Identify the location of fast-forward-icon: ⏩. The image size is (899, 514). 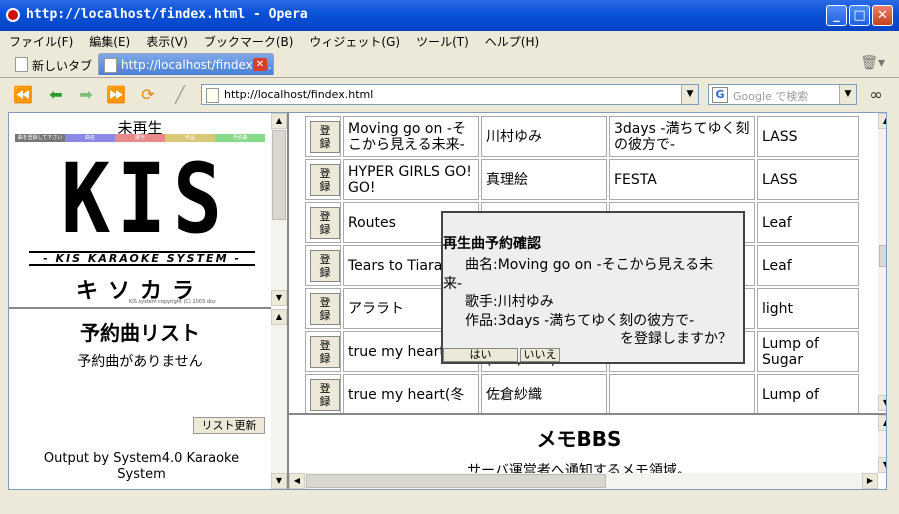
(116, 95).